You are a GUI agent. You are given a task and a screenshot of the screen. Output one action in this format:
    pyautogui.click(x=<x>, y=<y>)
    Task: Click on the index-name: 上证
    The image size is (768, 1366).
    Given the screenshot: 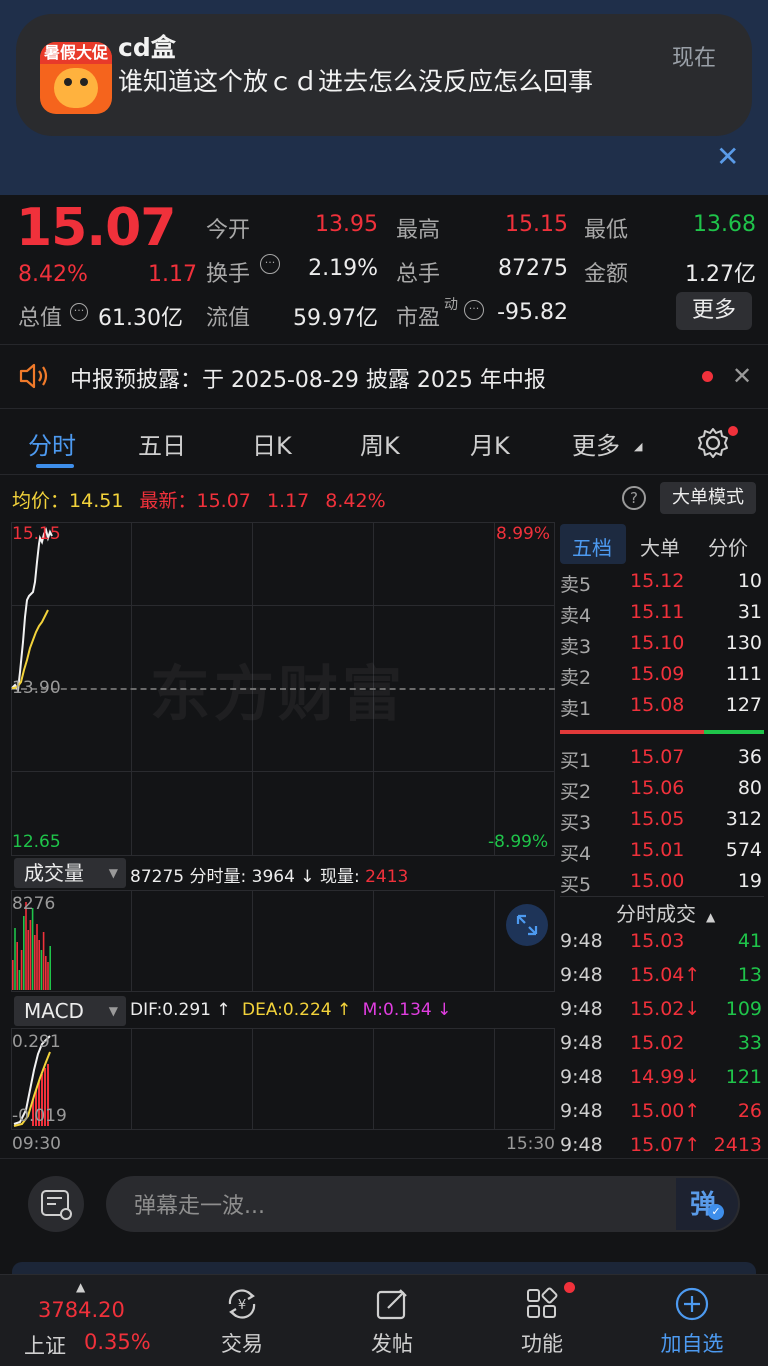 What is the action you would take?
    pyautogui.click(x=45, y=1345)
    